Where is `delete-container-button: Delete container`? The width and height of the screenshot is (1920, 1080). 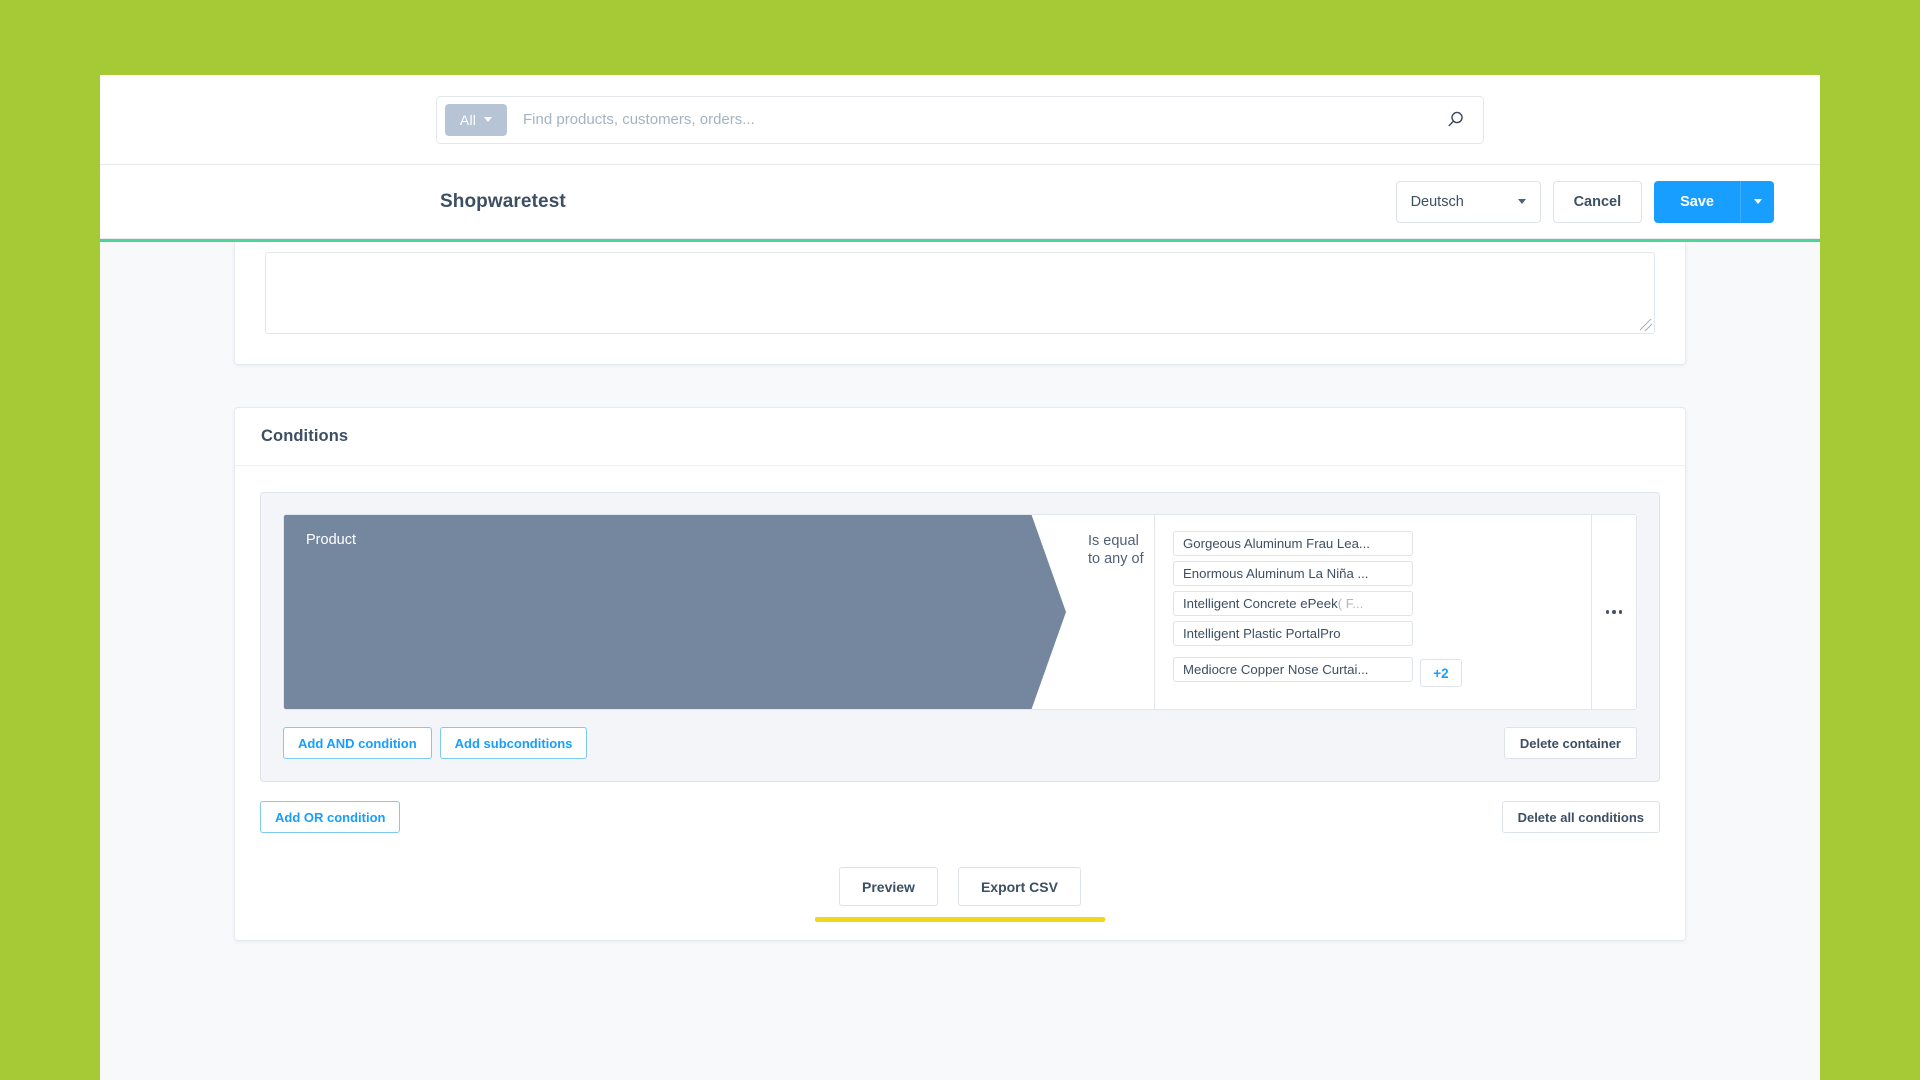 delete-container-button: Delete container is located at coordinates (1570, 743).